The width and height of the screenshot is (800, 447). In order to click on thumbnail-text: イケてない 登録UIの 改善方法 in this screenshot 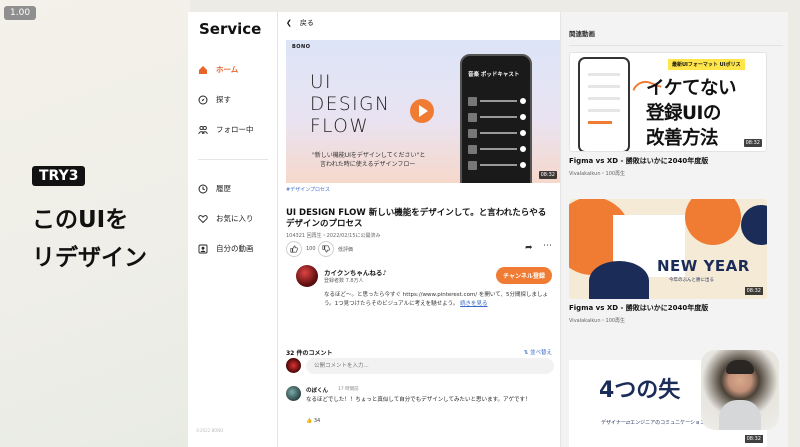, I will do `click(691, 113)`.